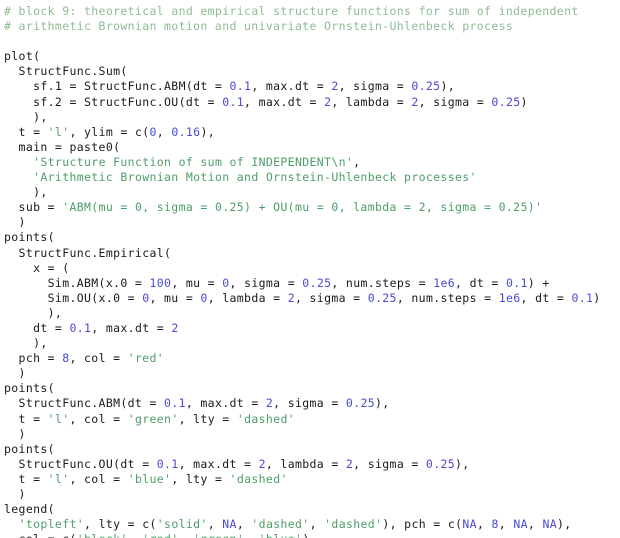 The height and width of the screenshot is (538, 620). What do you see at coordinates (312, 328) in the screenshot?
I see `code-line: dt = 0.1, max.dt = 2` at bounding box center [312, 328].